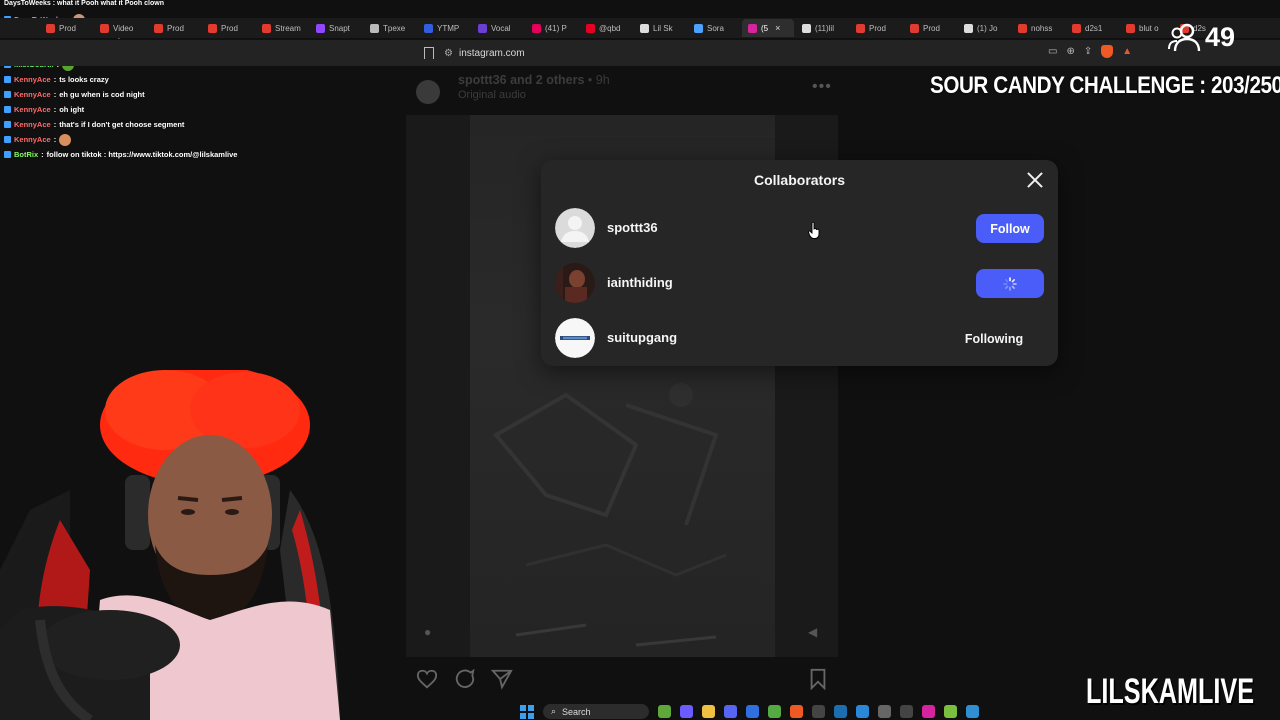 This screenshot has height=720, width=1280. Describe the element at coordinates (812, 632) in the screenshot. I see `mute-icon: ◀` at that location.